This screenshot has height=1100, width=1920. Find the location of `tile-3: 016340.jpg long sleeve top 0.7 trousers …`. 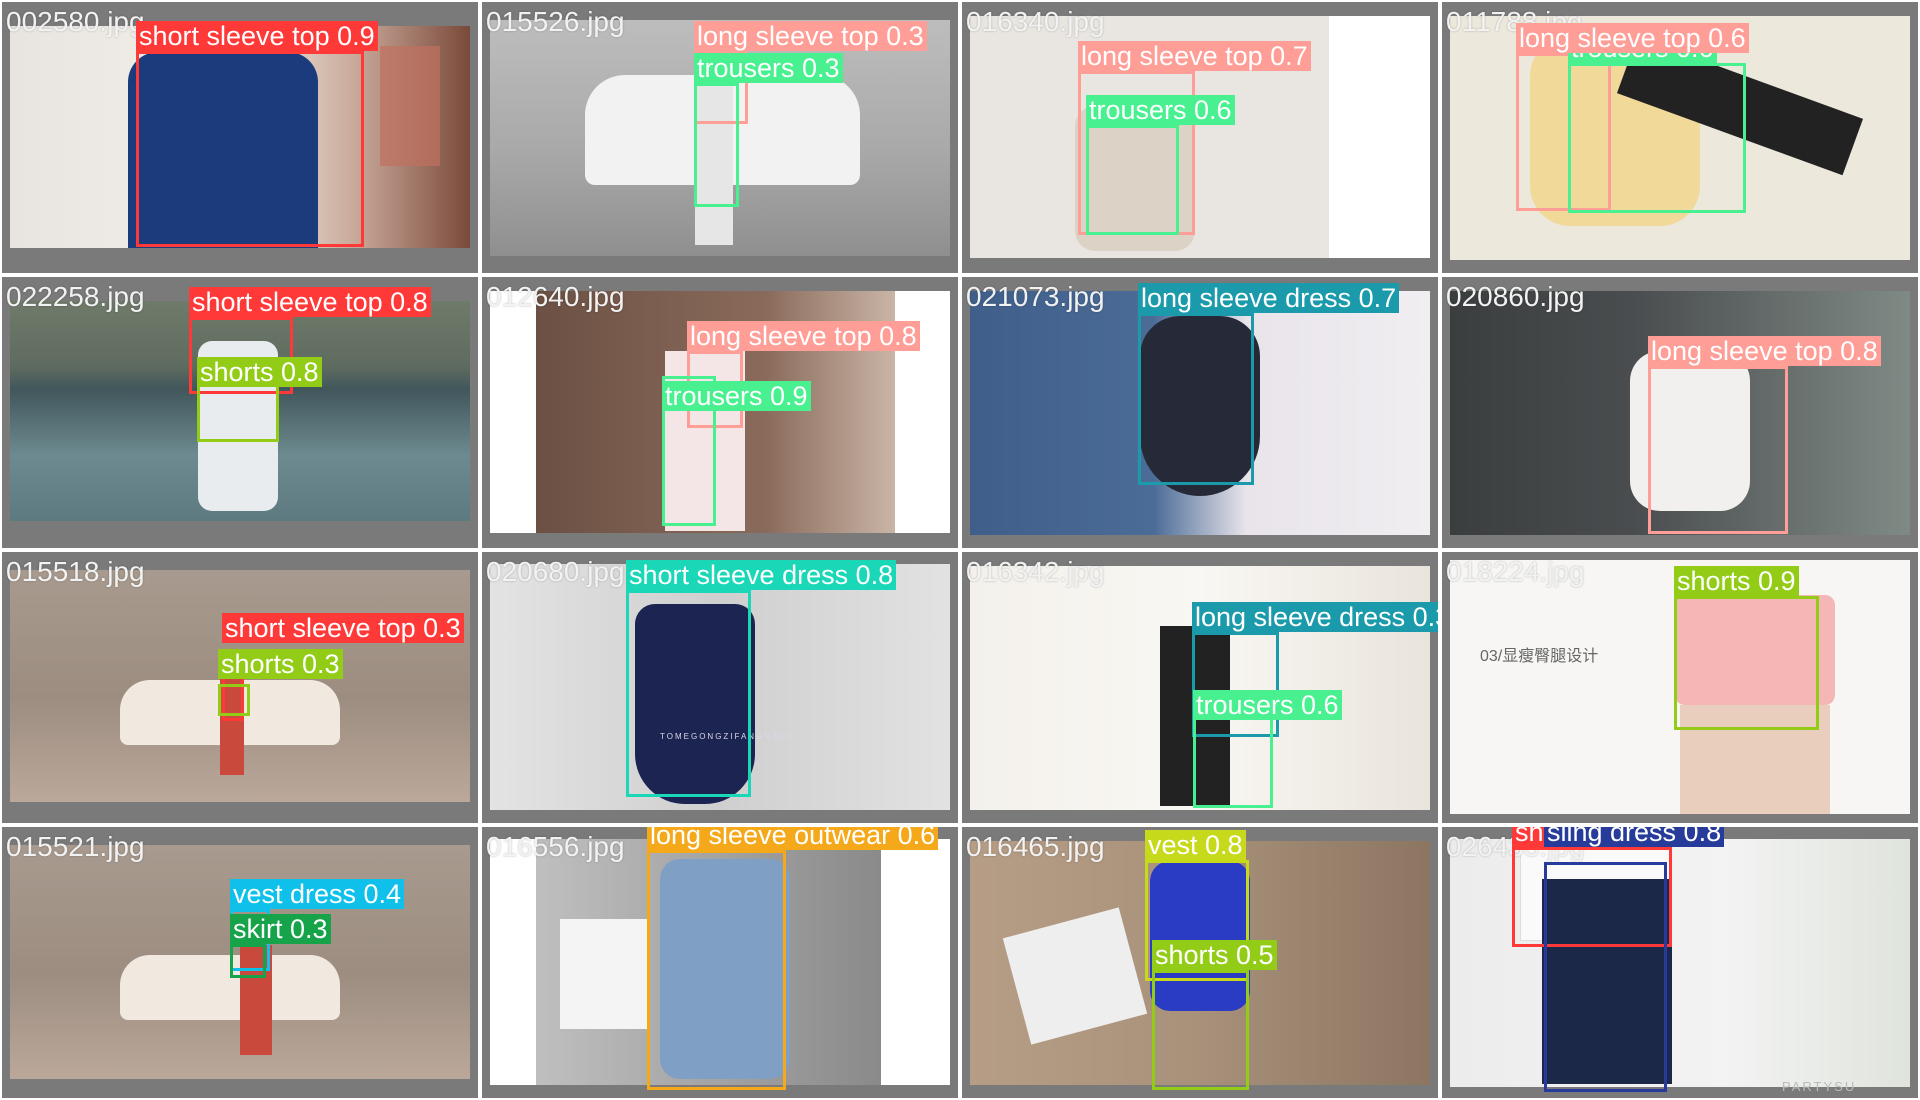

tile-3: 016340.jpg long sleeve top 0.7 trousers … is located at coordinates (1200, 137).